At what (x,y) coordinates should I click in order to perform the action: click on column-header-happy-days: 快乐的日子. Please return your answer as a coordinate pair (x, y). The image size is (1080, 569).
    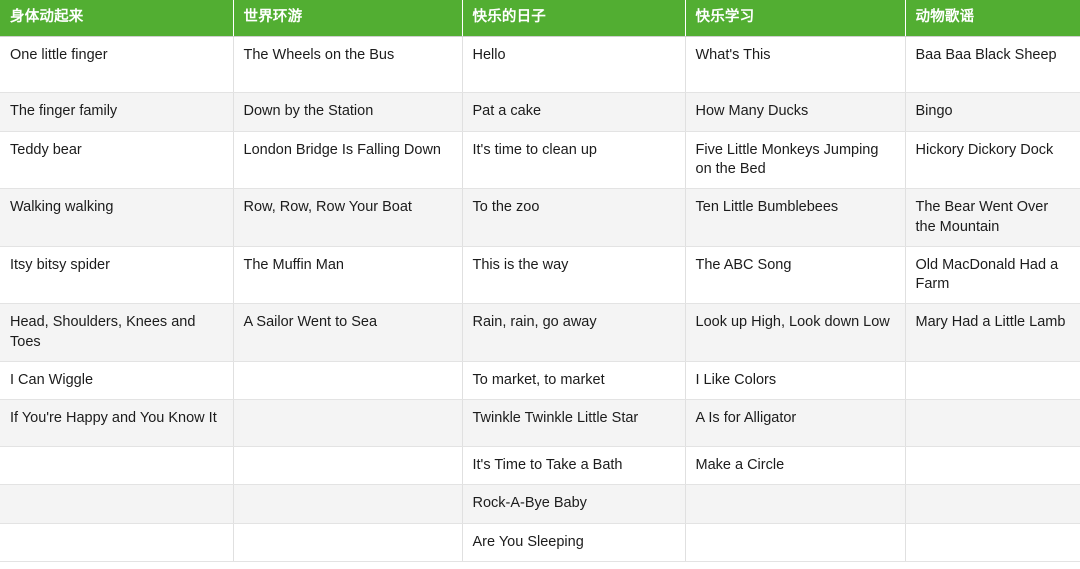
    Looking at the image, I should click on (574, 19).